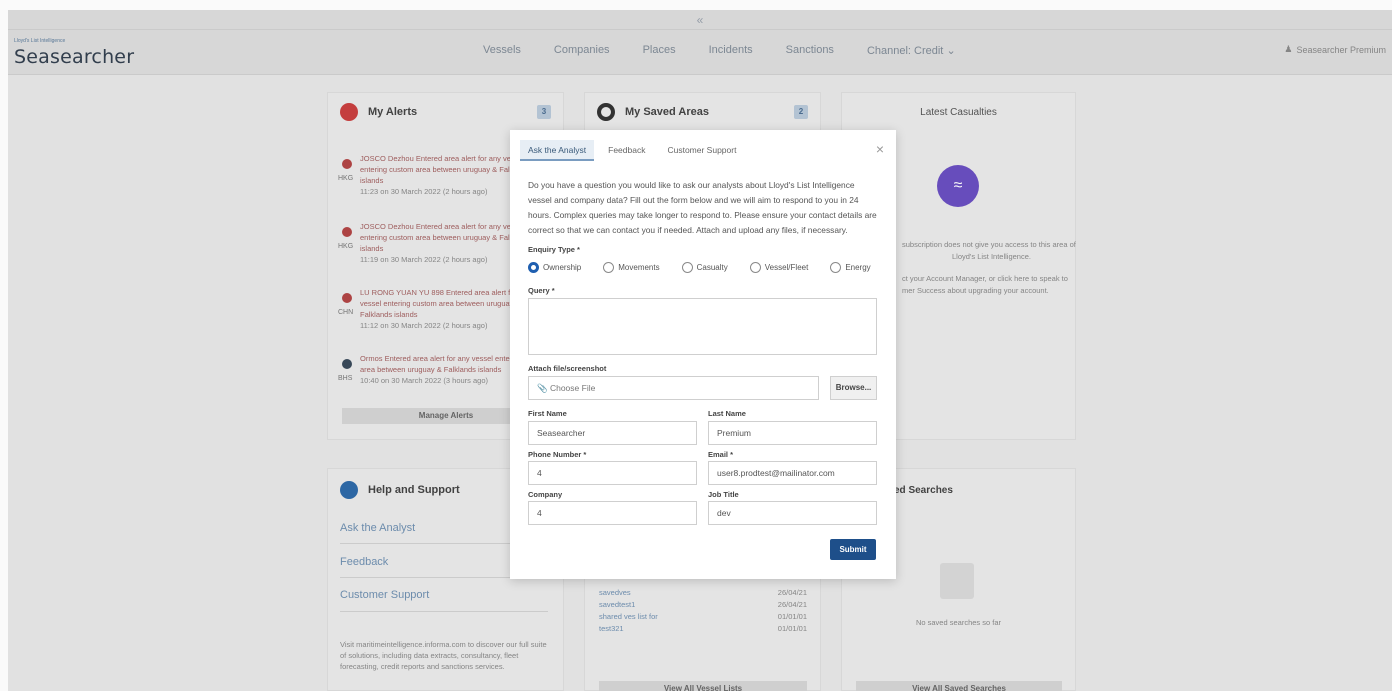  I want to click on radio-label: Energy, so click(858, 267).